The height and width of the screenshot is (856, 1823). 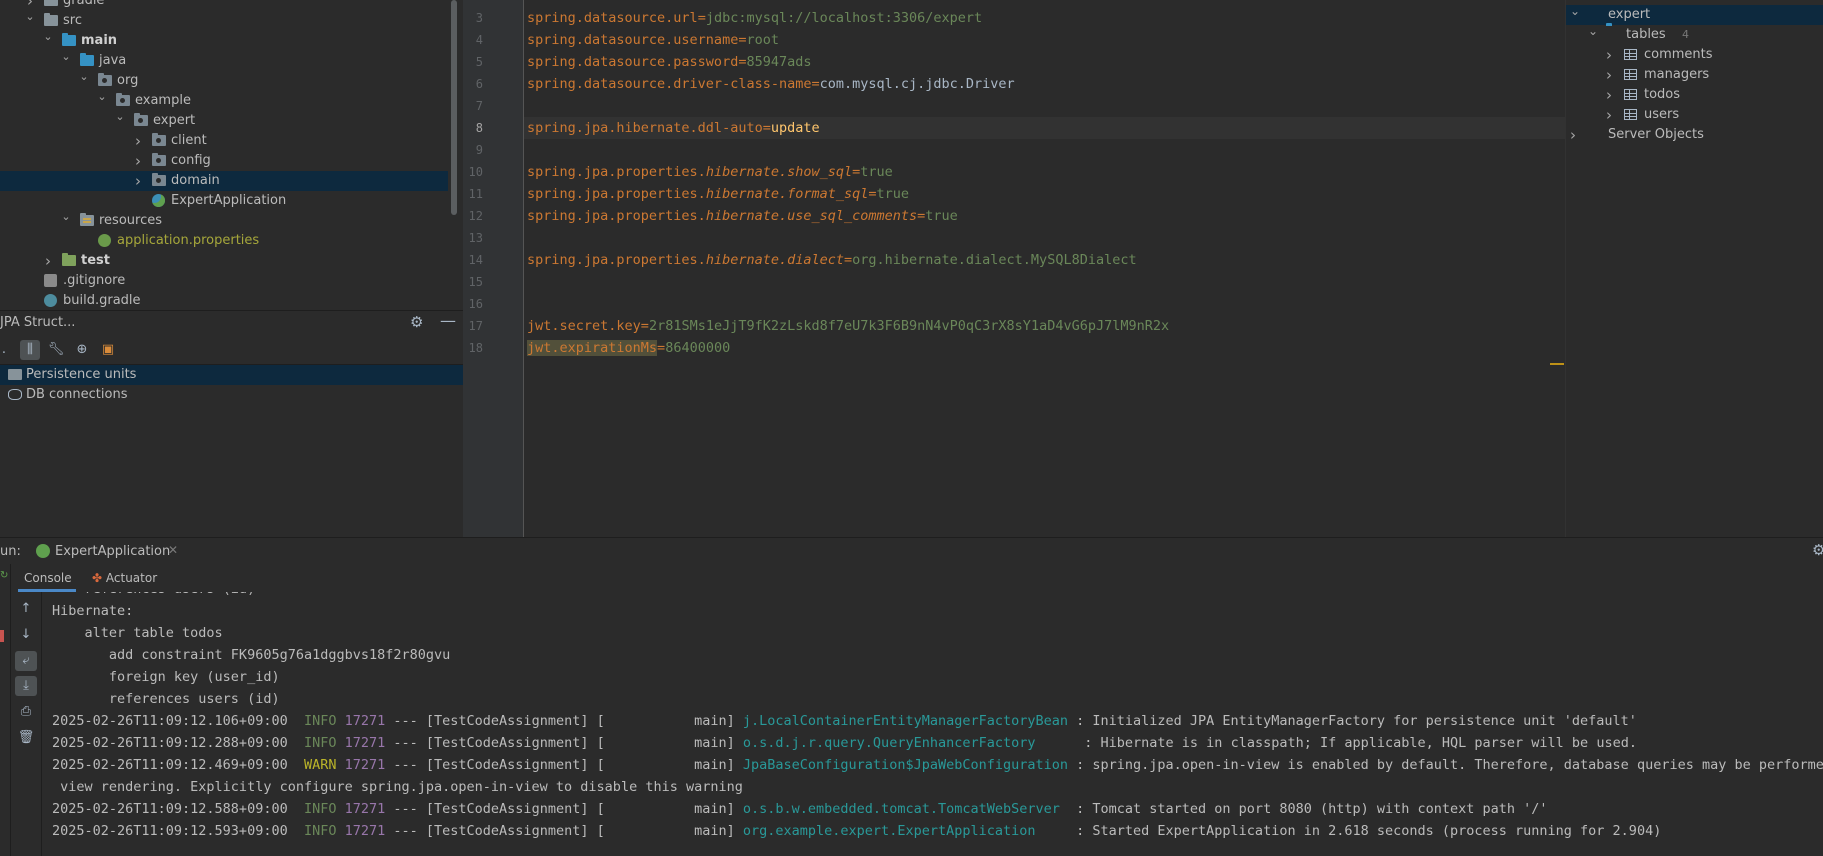 I want to click on print-icon: ⎙, so click(x=26, y=712).